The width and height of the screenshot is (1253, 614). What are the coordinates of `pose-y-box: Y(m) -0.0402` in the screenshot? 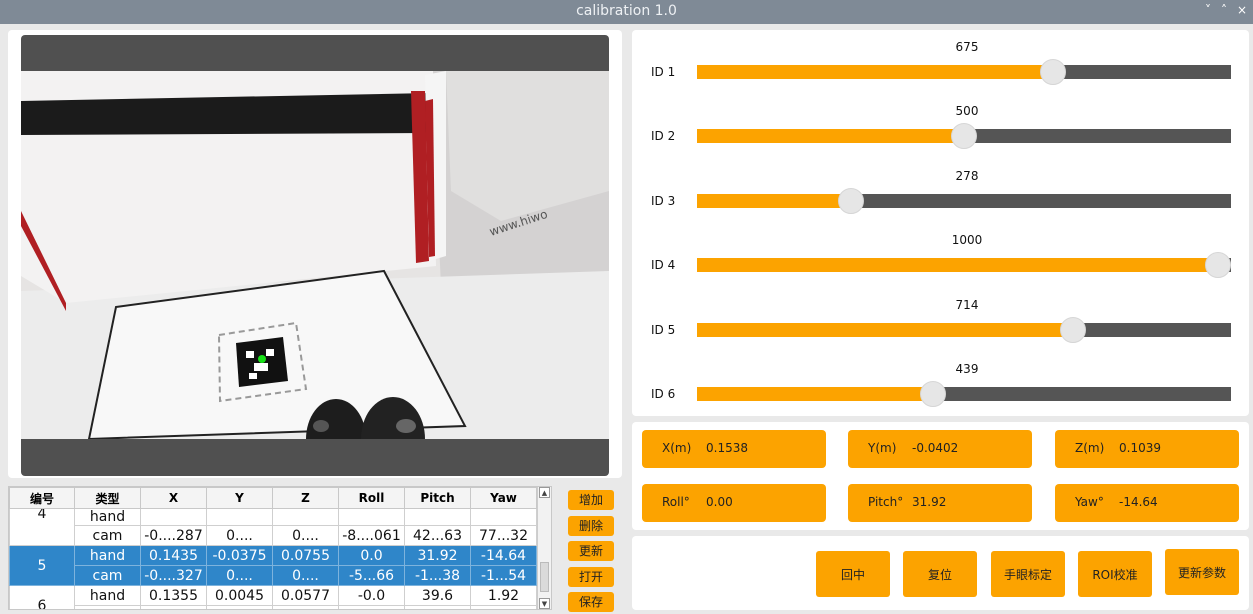 It's located at (940, 449).